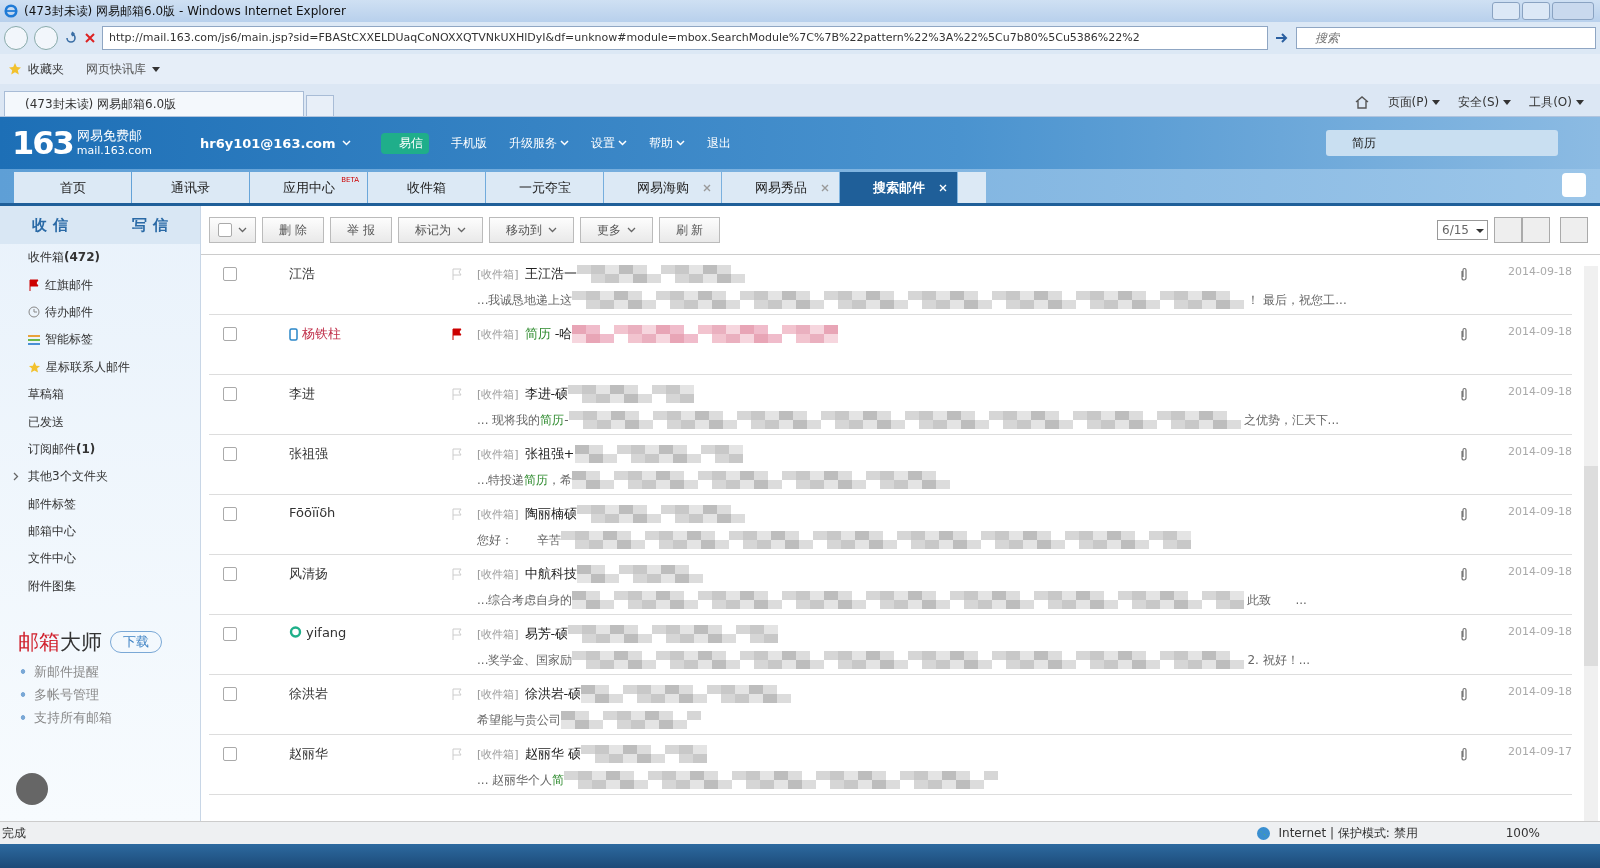 Image resolution: width=1600 pixels, height=868 pixels. What do you see at coordinates (1591, 543) in the screenshot?
I see `scrollbar` at bounding box center [1591, 543].